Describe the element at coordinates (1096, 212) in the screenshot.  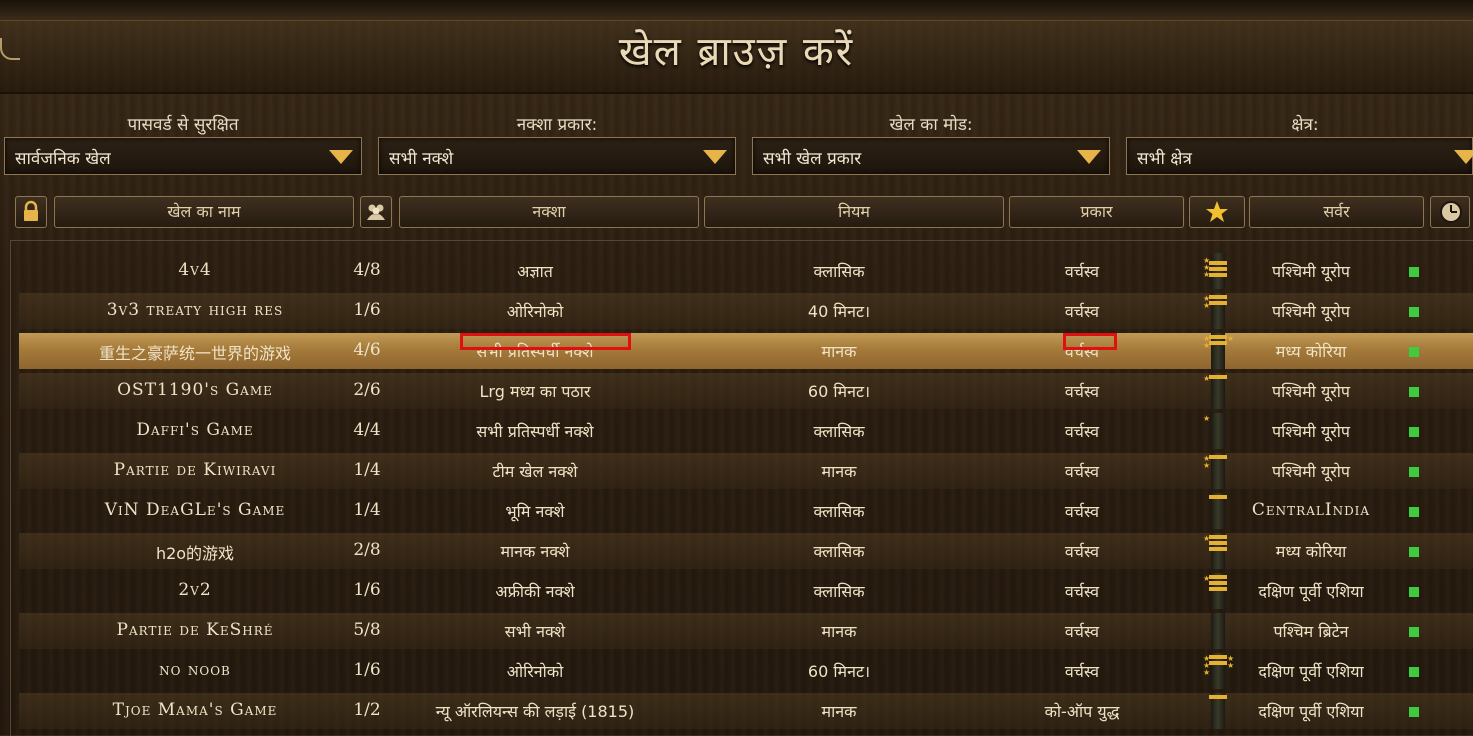
I see `column-header-type: प्रकार` at that location.